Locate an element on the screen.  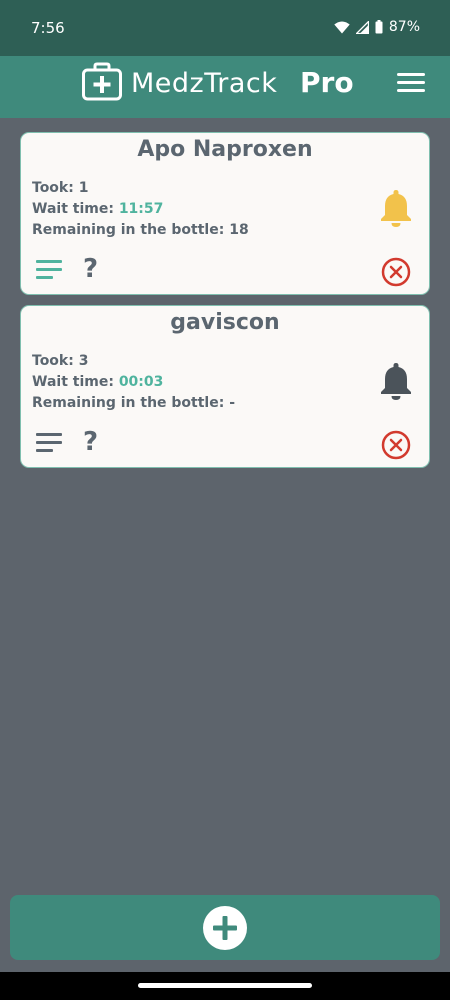
add-bar is located at coordinates (225, 927).